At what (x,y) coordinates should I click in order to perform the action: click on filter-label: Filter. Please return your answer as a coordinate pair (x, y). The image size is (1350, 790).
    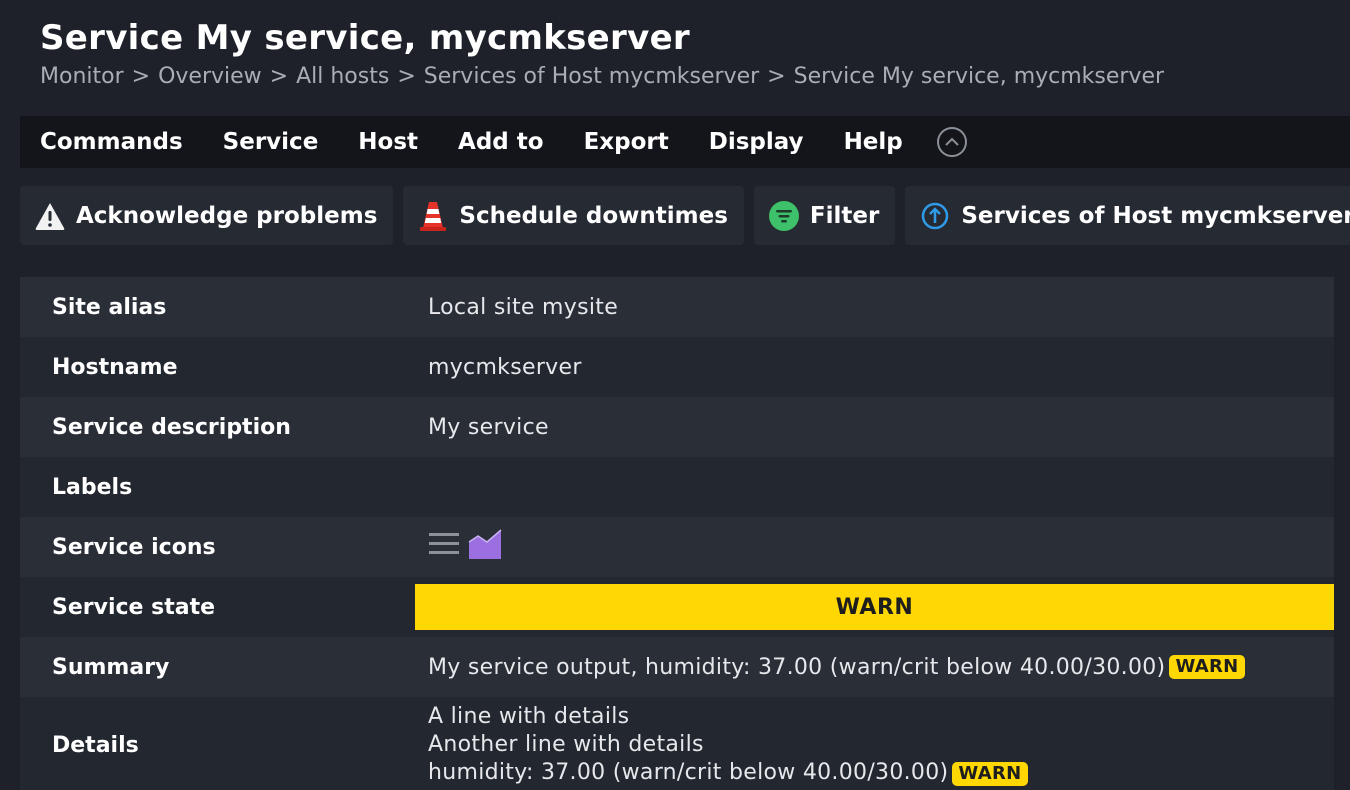
    Looking at the image, I should click on (844, 215).